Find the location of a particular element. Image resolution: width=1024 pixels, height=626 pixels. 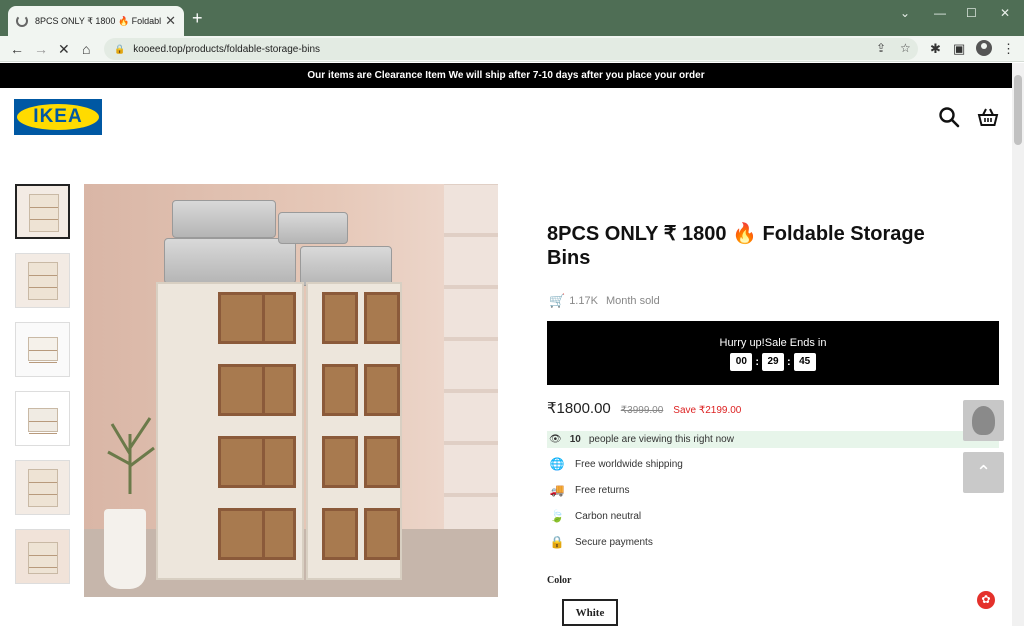

gift-icon: ✿ is located at coordinates (986, 600).